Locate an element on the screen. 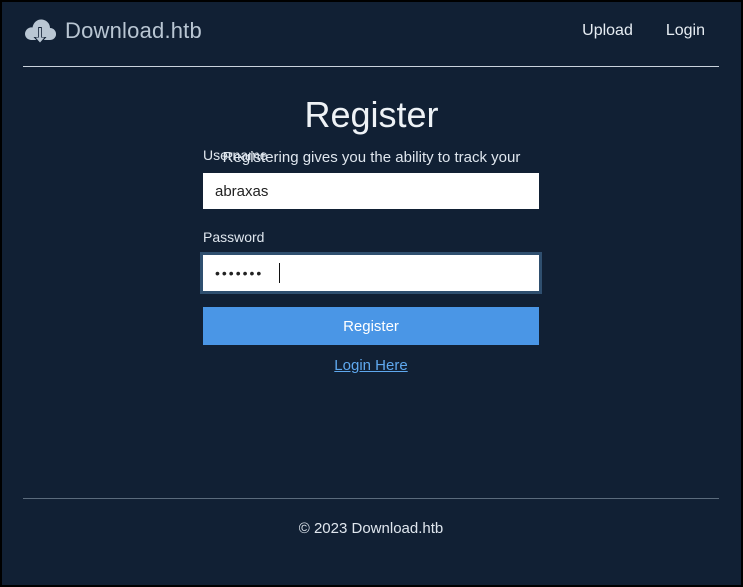 The width and height of the screenshot is (743, 587). brand-link: Download.htb is located at coordinates (112, 31).